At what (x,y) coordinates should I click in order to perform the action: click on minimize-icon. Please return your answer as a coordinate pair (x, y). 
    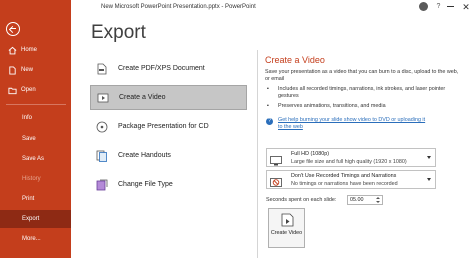
    Looking at the image, I should click on (450, 6).